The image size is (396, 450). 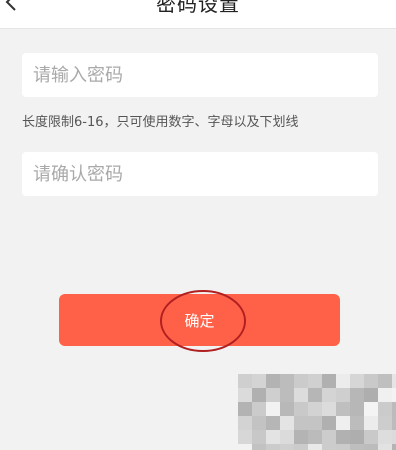 I want to click on password-input, so click(x=198, y=75).